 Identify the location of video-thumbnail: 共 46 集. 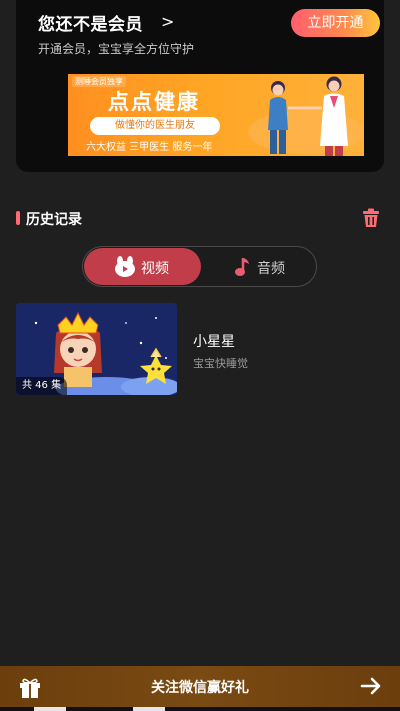
(96, 349).